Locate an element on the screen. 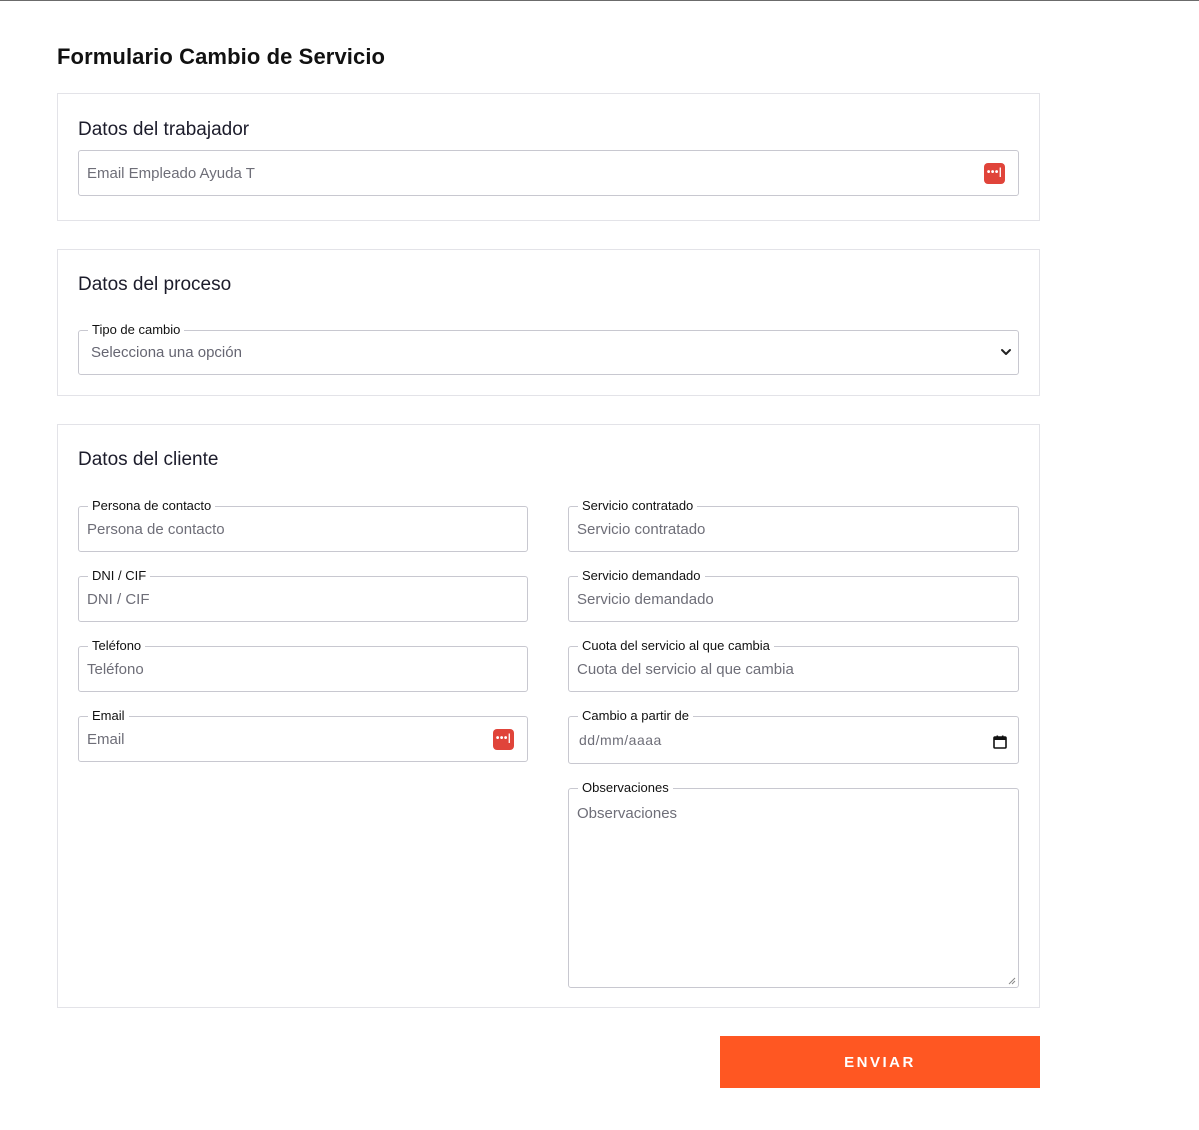  client-section-title: Datos del cliente is located at coordinates (148, 459).